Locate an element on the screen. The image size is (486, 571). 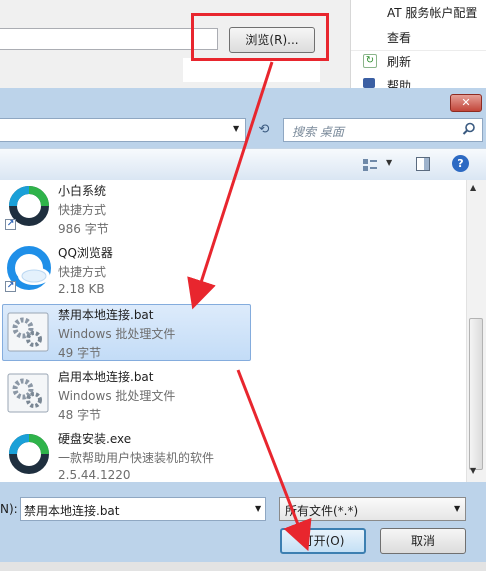
installer-icon is located at coordinates (29, 454).